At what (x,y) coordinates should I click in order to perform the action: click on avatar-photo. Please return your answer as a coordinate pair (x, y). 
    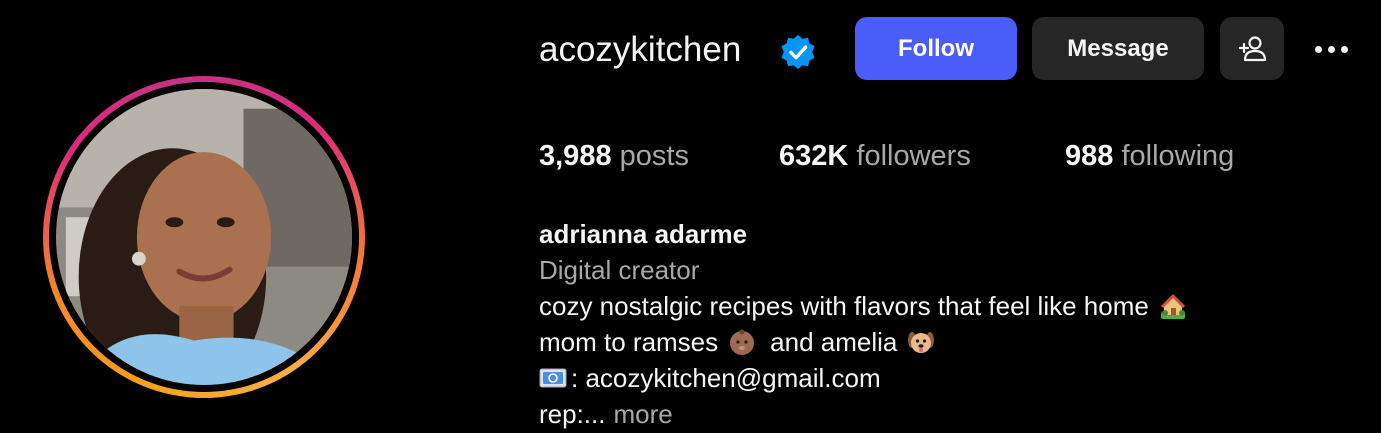
    Looking at the image, I should click on (204, 237).